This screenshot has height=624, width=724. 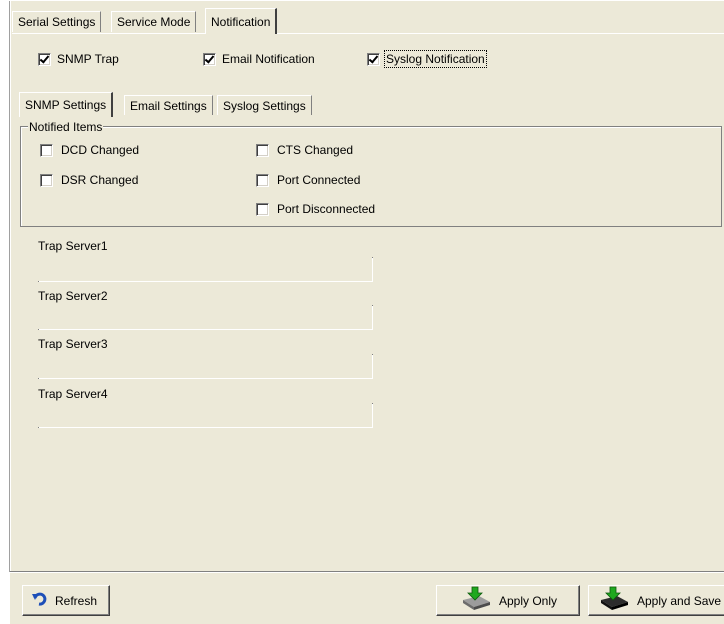 What do you see at coordinates (476, 600) in the screenshot?
I see `disk-drive-green-arrow-icon` at bounding box center [476, 600].